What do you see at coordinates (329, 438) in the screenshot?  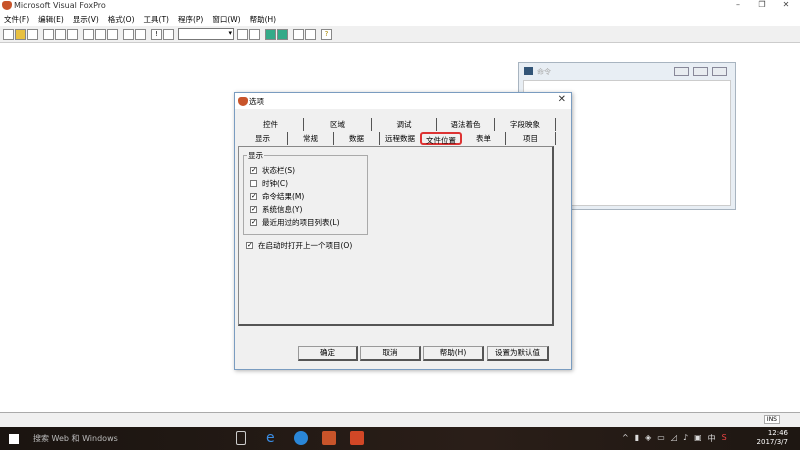 I see `foxpro-taskbar-icon` at bounding box center [329, 438].